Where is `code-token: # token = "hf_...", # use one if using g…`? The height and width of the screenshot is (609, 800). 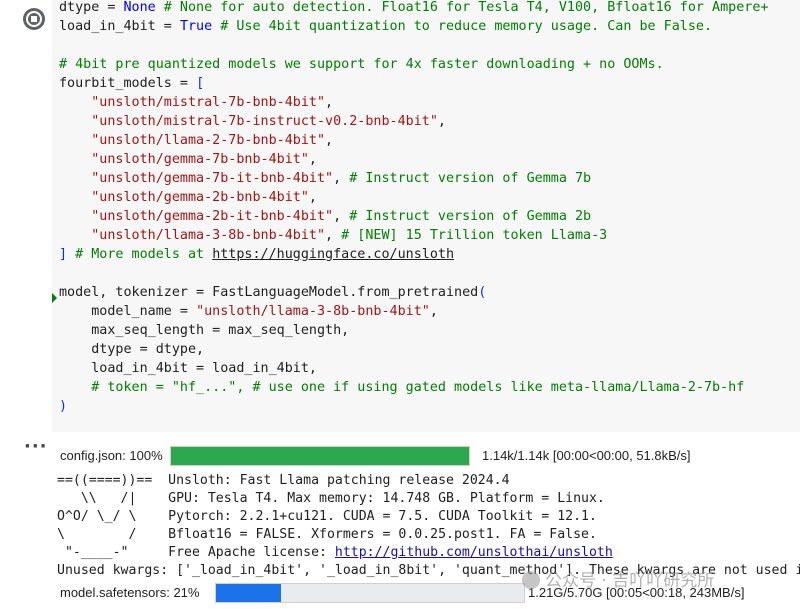
code-token: # token = "hf_...", # use one if using g… is located at coordinates (418, 387).